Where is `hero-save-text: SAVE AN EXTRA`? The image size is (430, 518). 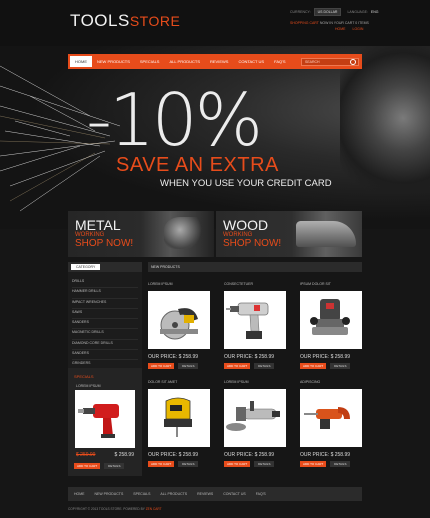
hero-save-text: SAVE AN EXTRA is located at coordinates (197, 165).